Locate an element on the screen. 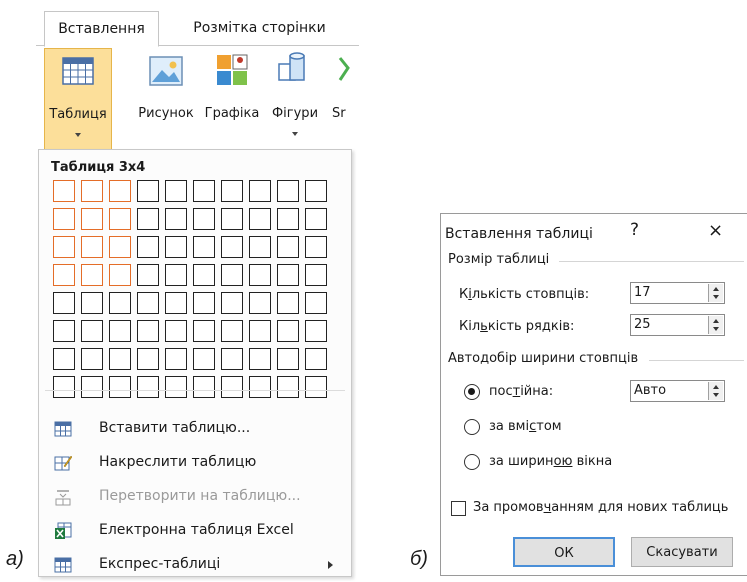  menu-item-excel-table: Електронна таблиця Excel is located at coordinates (195, 531).